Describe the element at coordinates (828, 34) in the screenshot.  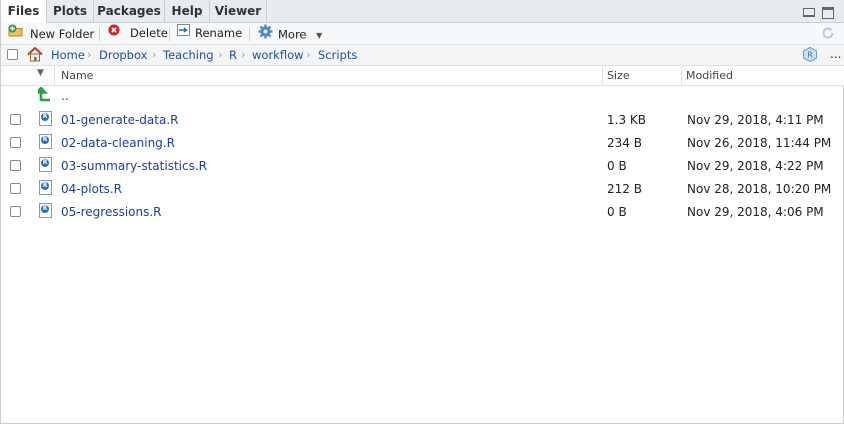
I see `refresh-icon` at that location.